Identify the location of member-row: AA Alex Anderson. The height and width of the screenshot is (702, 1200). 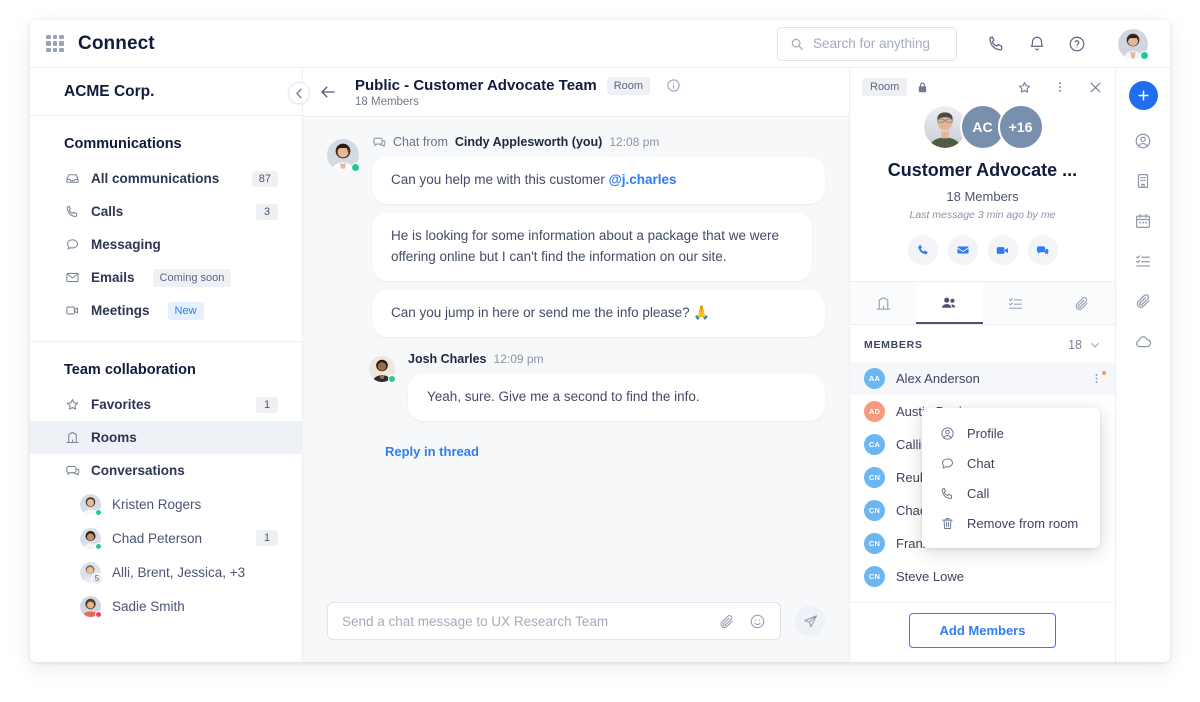
(982, 378).